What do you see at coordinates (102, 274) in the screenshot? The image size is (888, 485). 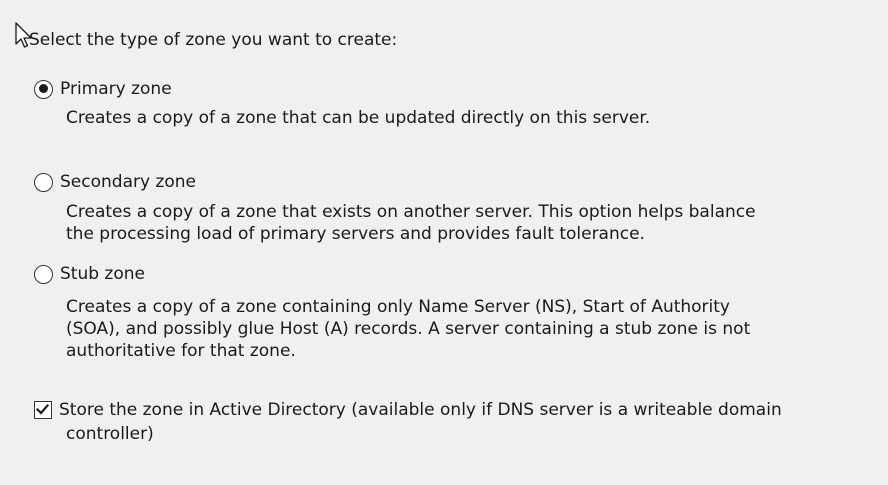 I see `stub-zone-label: Stub zone` at bounding box center [102, 274].